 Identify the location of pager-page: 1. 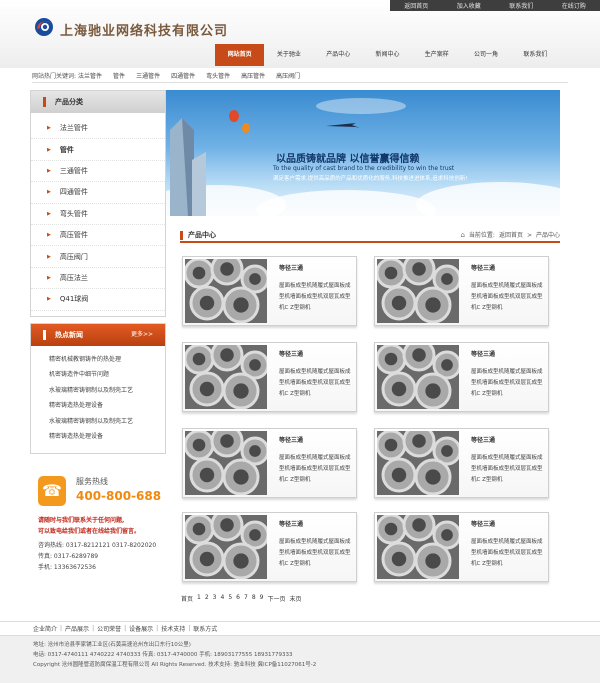
(199, 598).